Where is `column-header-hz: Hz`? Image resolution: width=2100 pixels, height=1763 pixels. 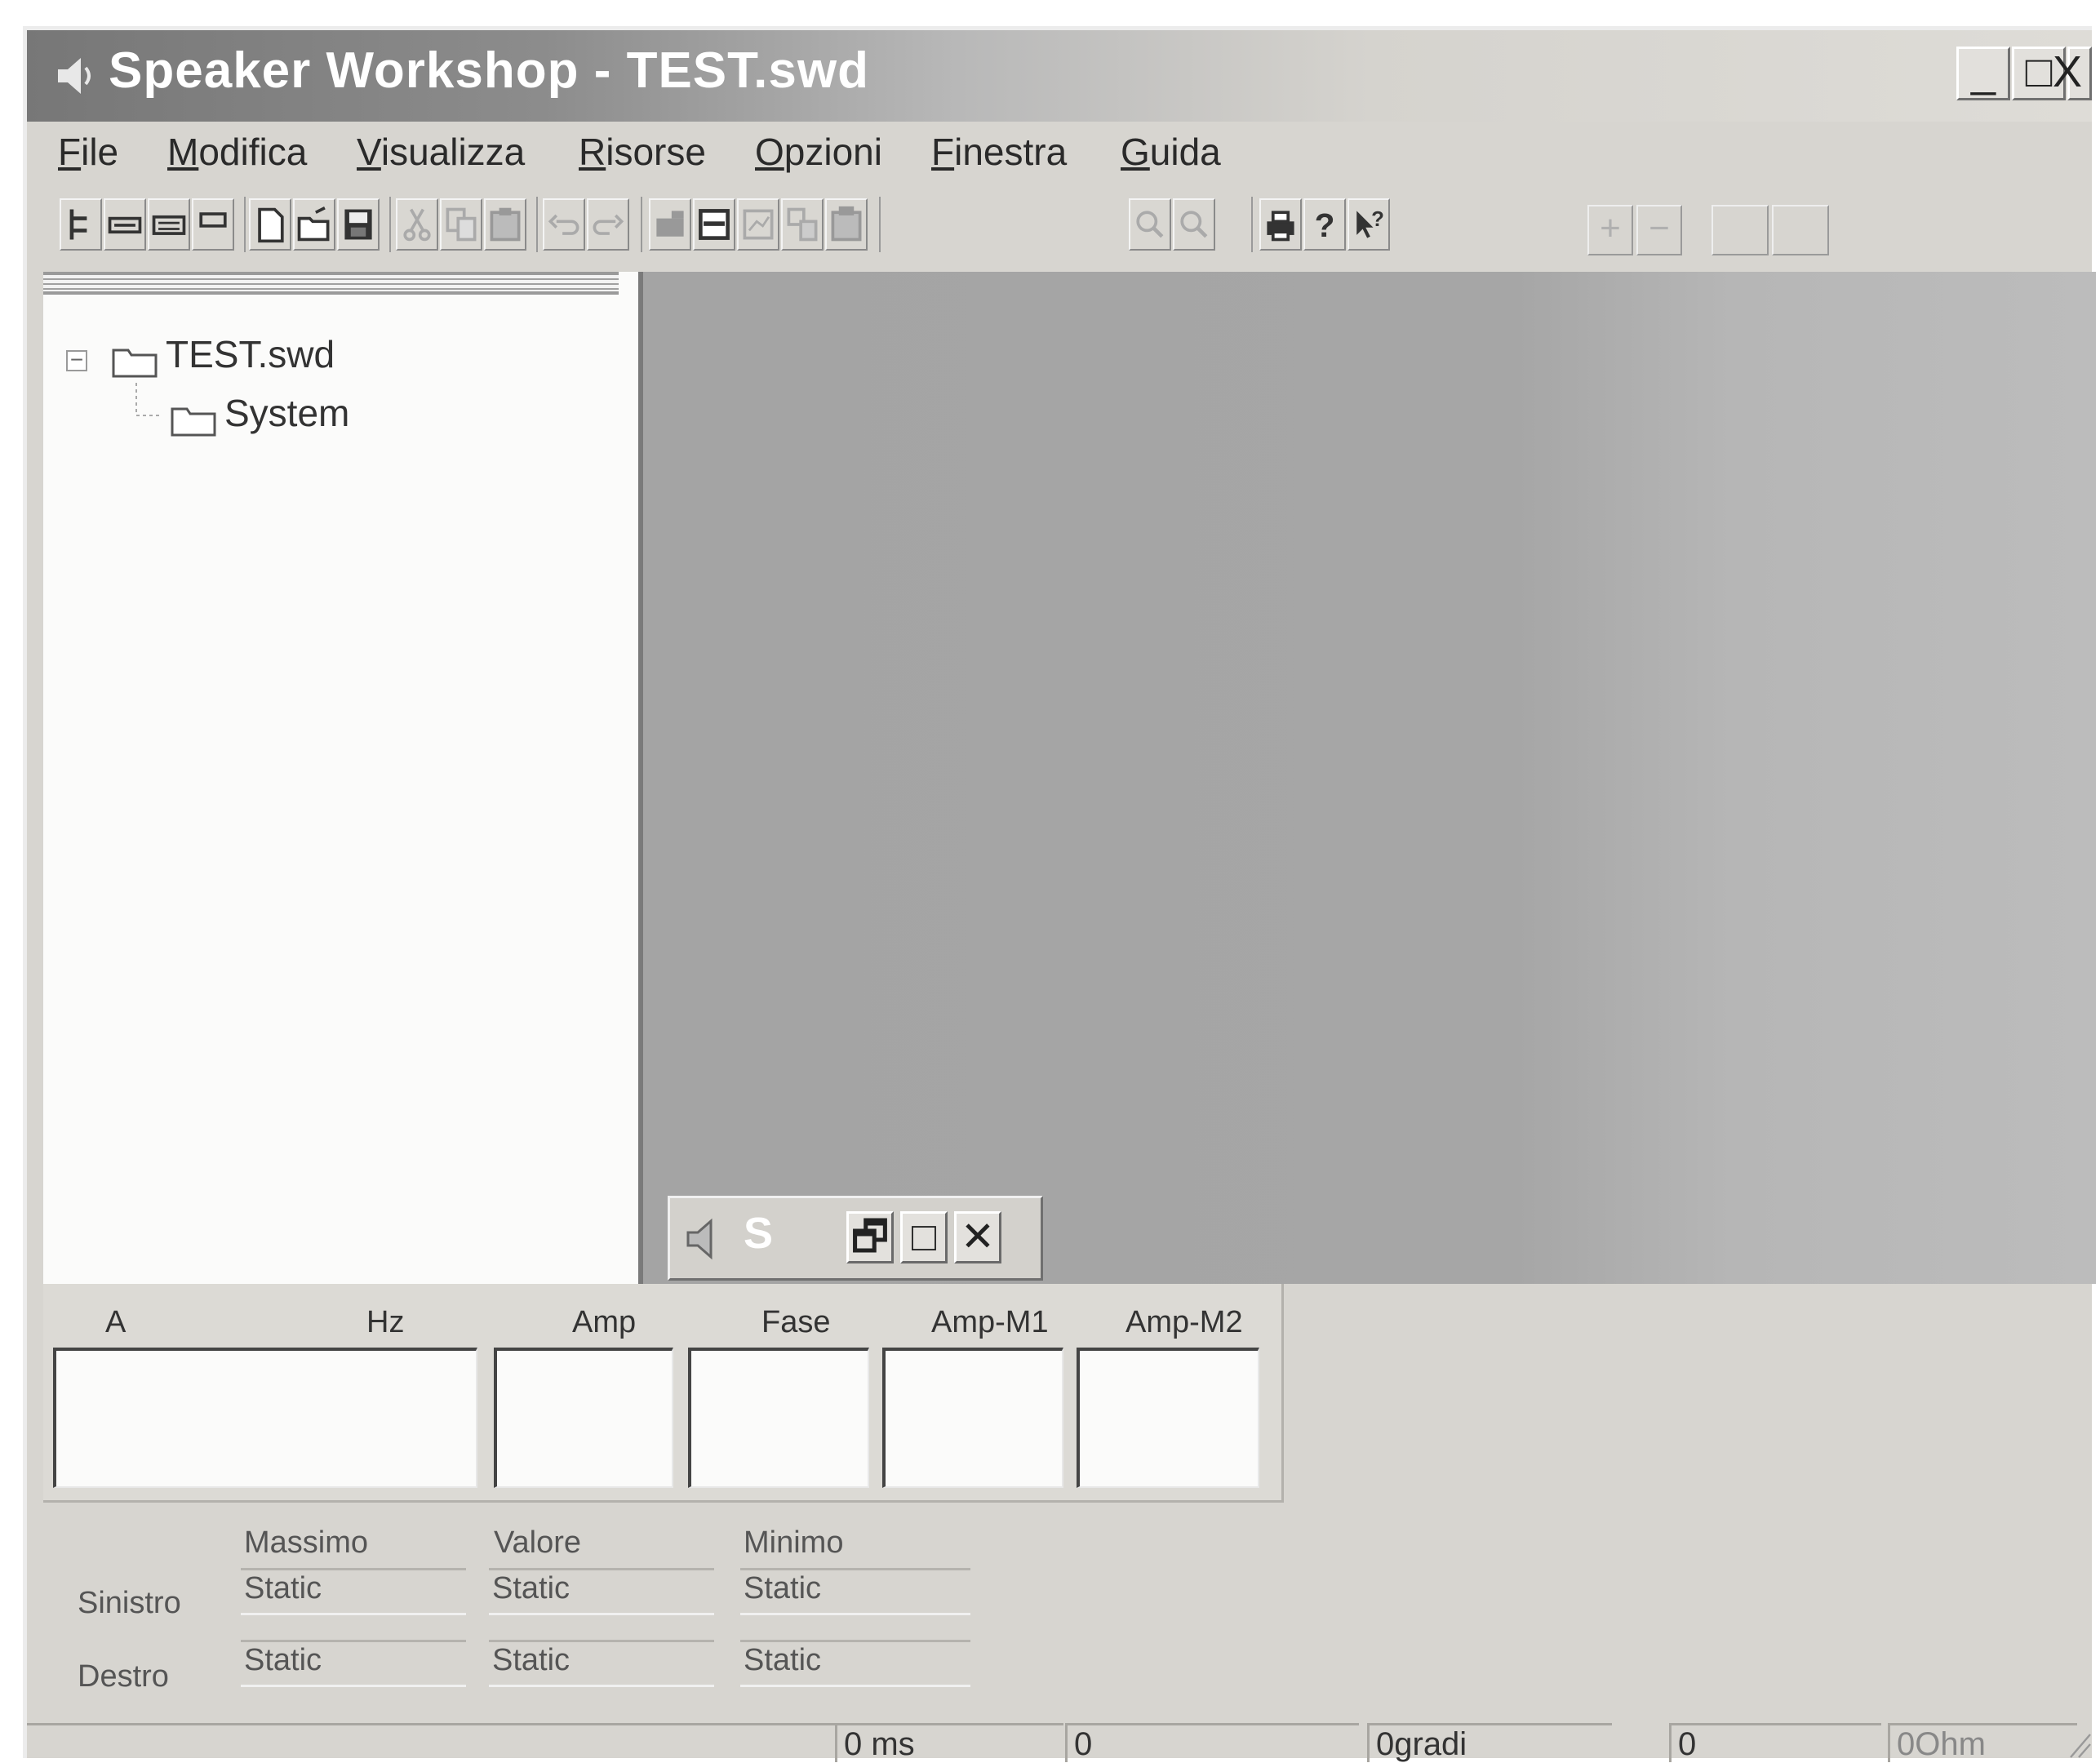 column-header-hz: Hz is located at coordinates (386, 1322).